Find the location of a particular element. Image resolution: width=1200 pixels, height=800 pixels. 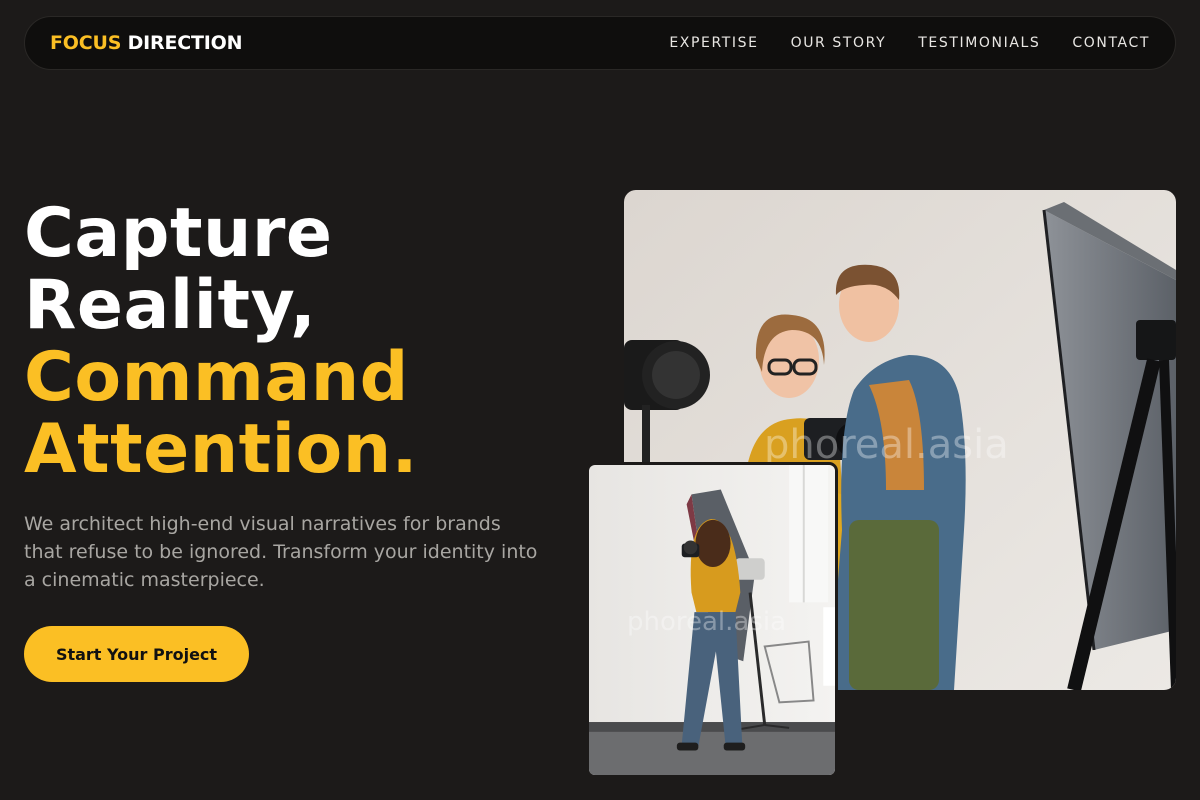

brand-logo: FOCUS DIRECTION is located at coordinates (146, 43).